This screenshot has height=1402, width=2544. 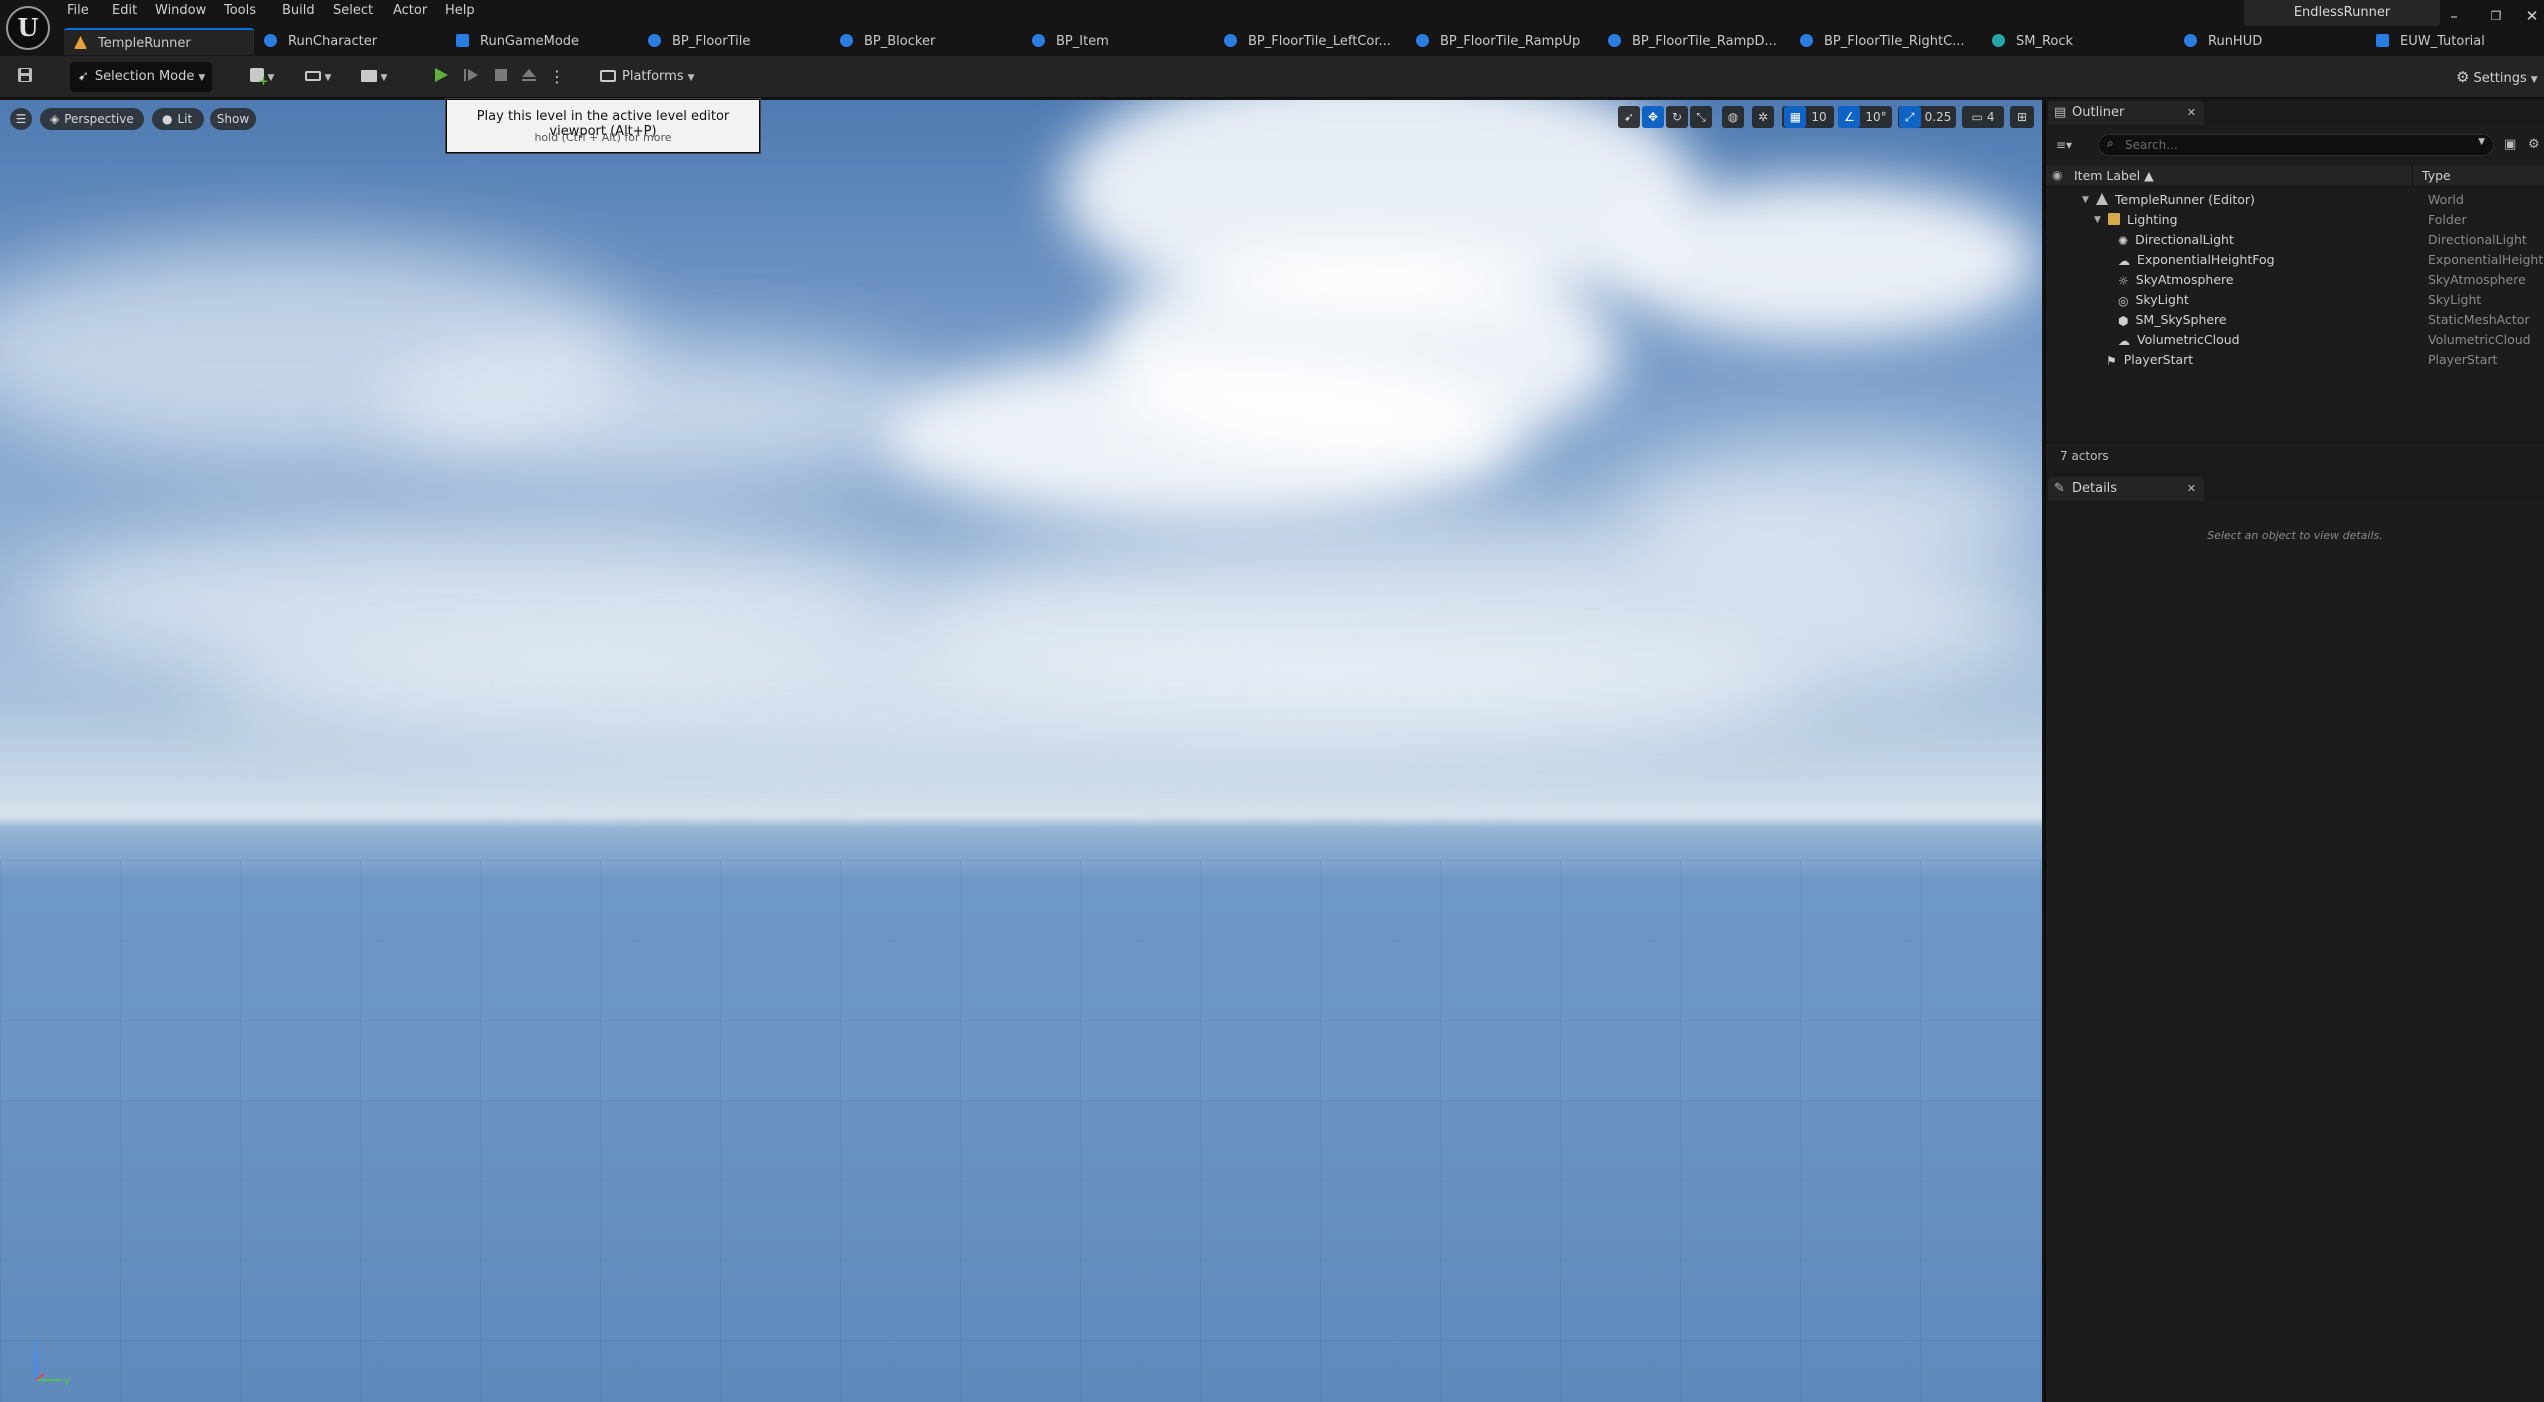 What do you see at coordinates (699, 41) in the screenshot?
I see `tab-bp-floortile: BP_FloorTile` at bounding box center [699, 41].